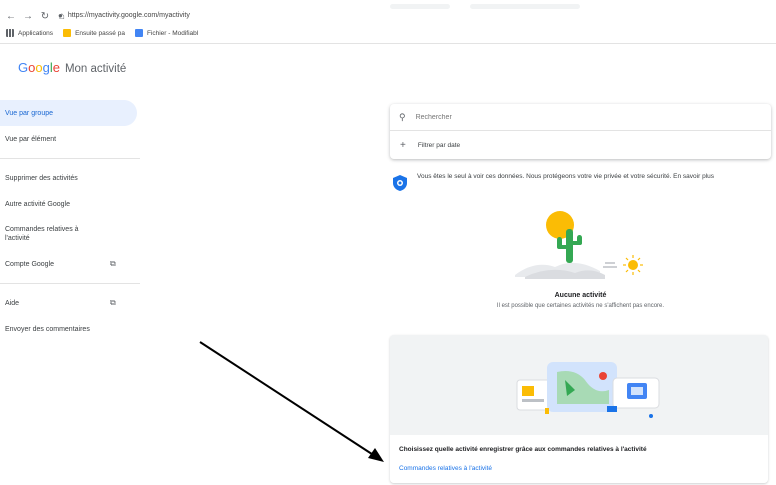 The height and width of the screenshot is (485, 776). What do you see at coordinates (47, 329) in the screenshot?
I see `sidebar-item-label: Envoyer des commentaires` at bounding box center [47, 329].